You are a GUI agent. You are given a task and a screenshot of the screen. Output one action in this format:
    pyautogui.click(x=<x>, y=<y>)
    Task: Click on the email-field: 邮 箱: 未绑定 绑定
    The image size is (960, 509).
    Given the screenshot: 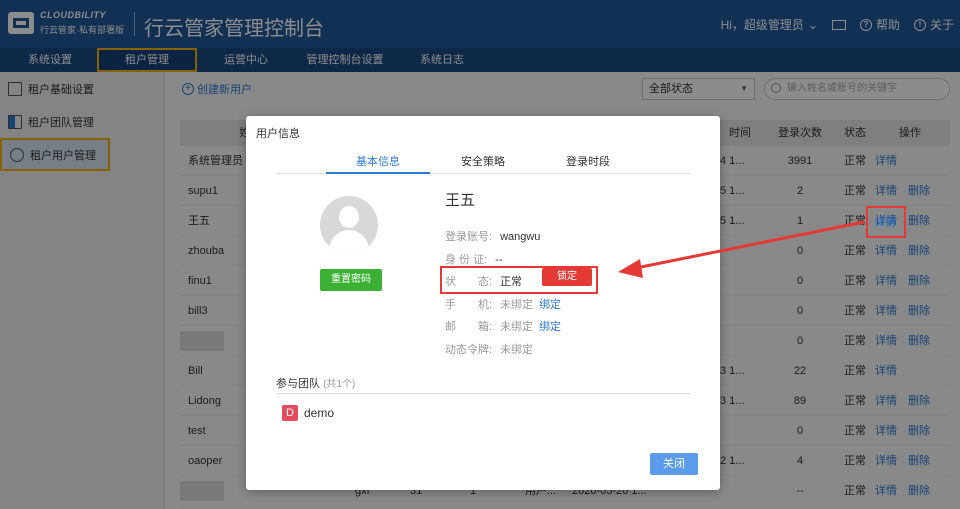 What is the action you would take?
    pyautogui.click(x=503, y=326)
    